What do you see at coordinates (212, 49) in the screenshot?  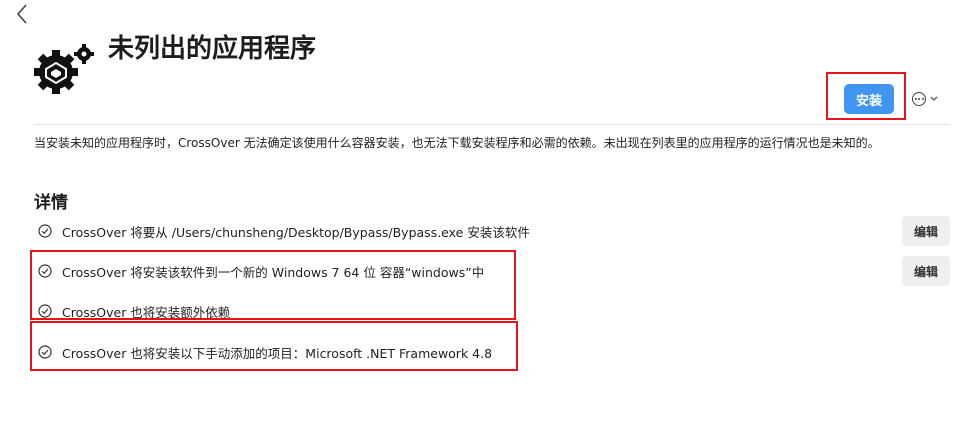 I see `page-title: 未列出的应用程序` at bounding box center [212, 49].